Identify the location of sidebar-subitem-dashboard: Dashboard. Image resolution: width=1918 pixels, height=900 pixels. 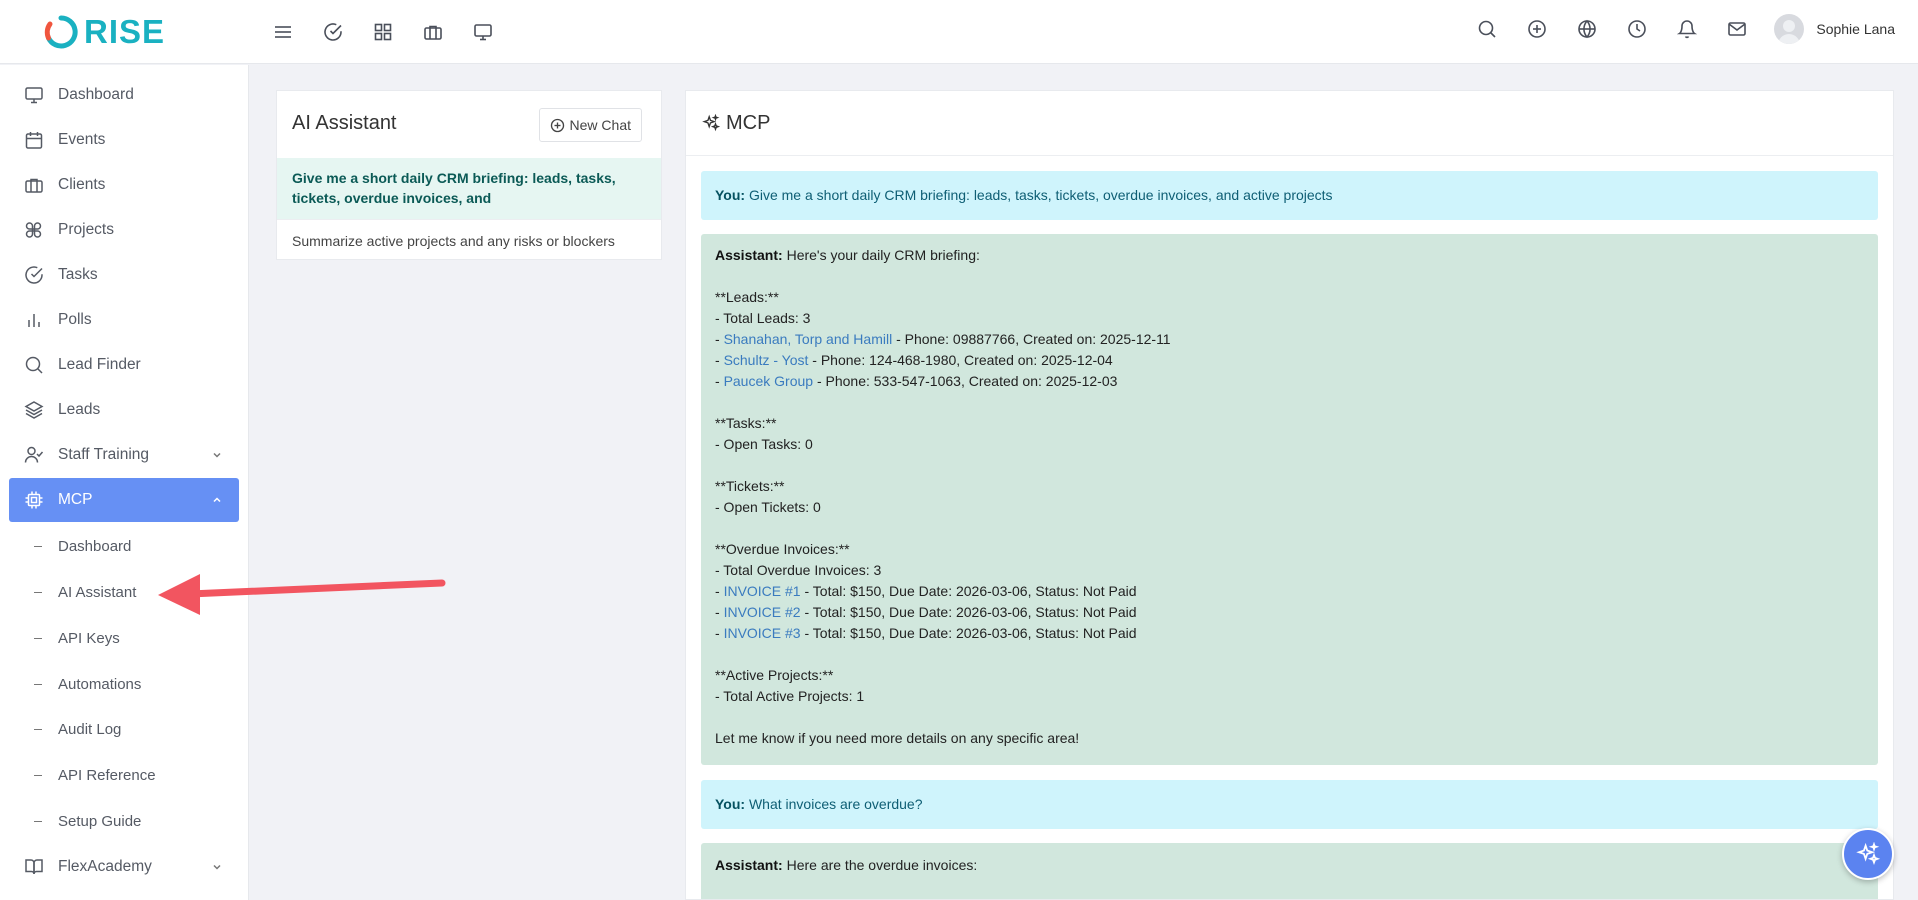
(82, 546).